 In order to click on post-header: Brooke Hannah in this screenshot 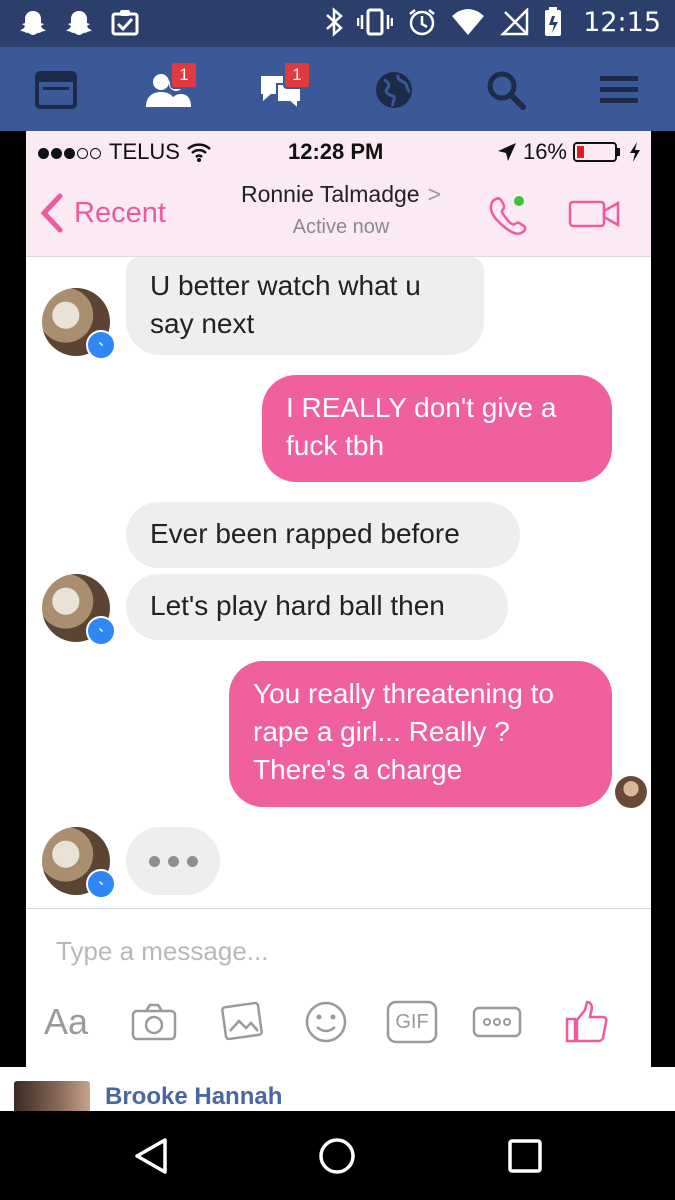, I will do `click(337, 1089)`.